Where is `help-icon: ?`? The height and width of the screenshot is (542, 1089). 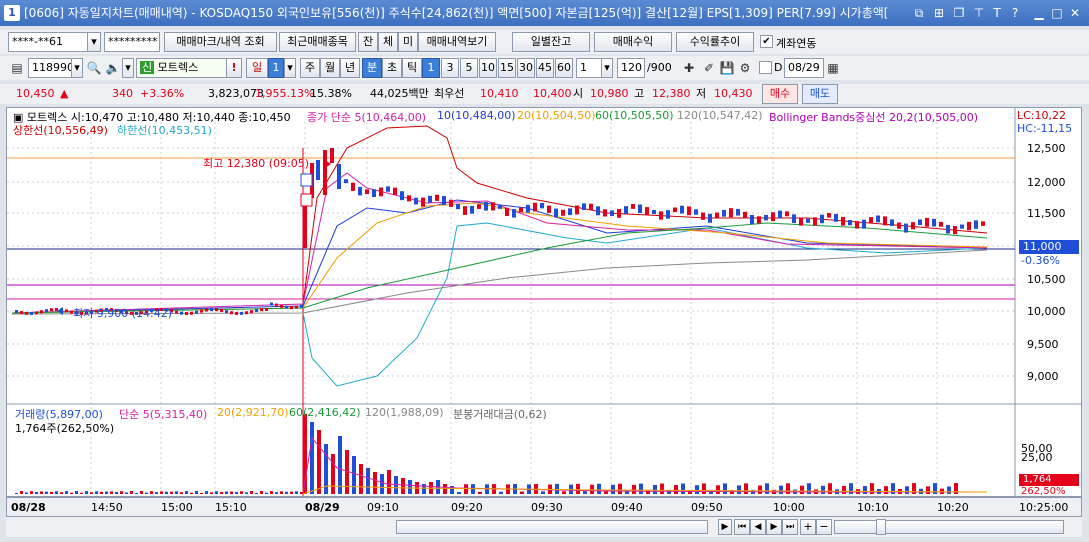 help-icon: ? is located at coordinates (1015, 13).